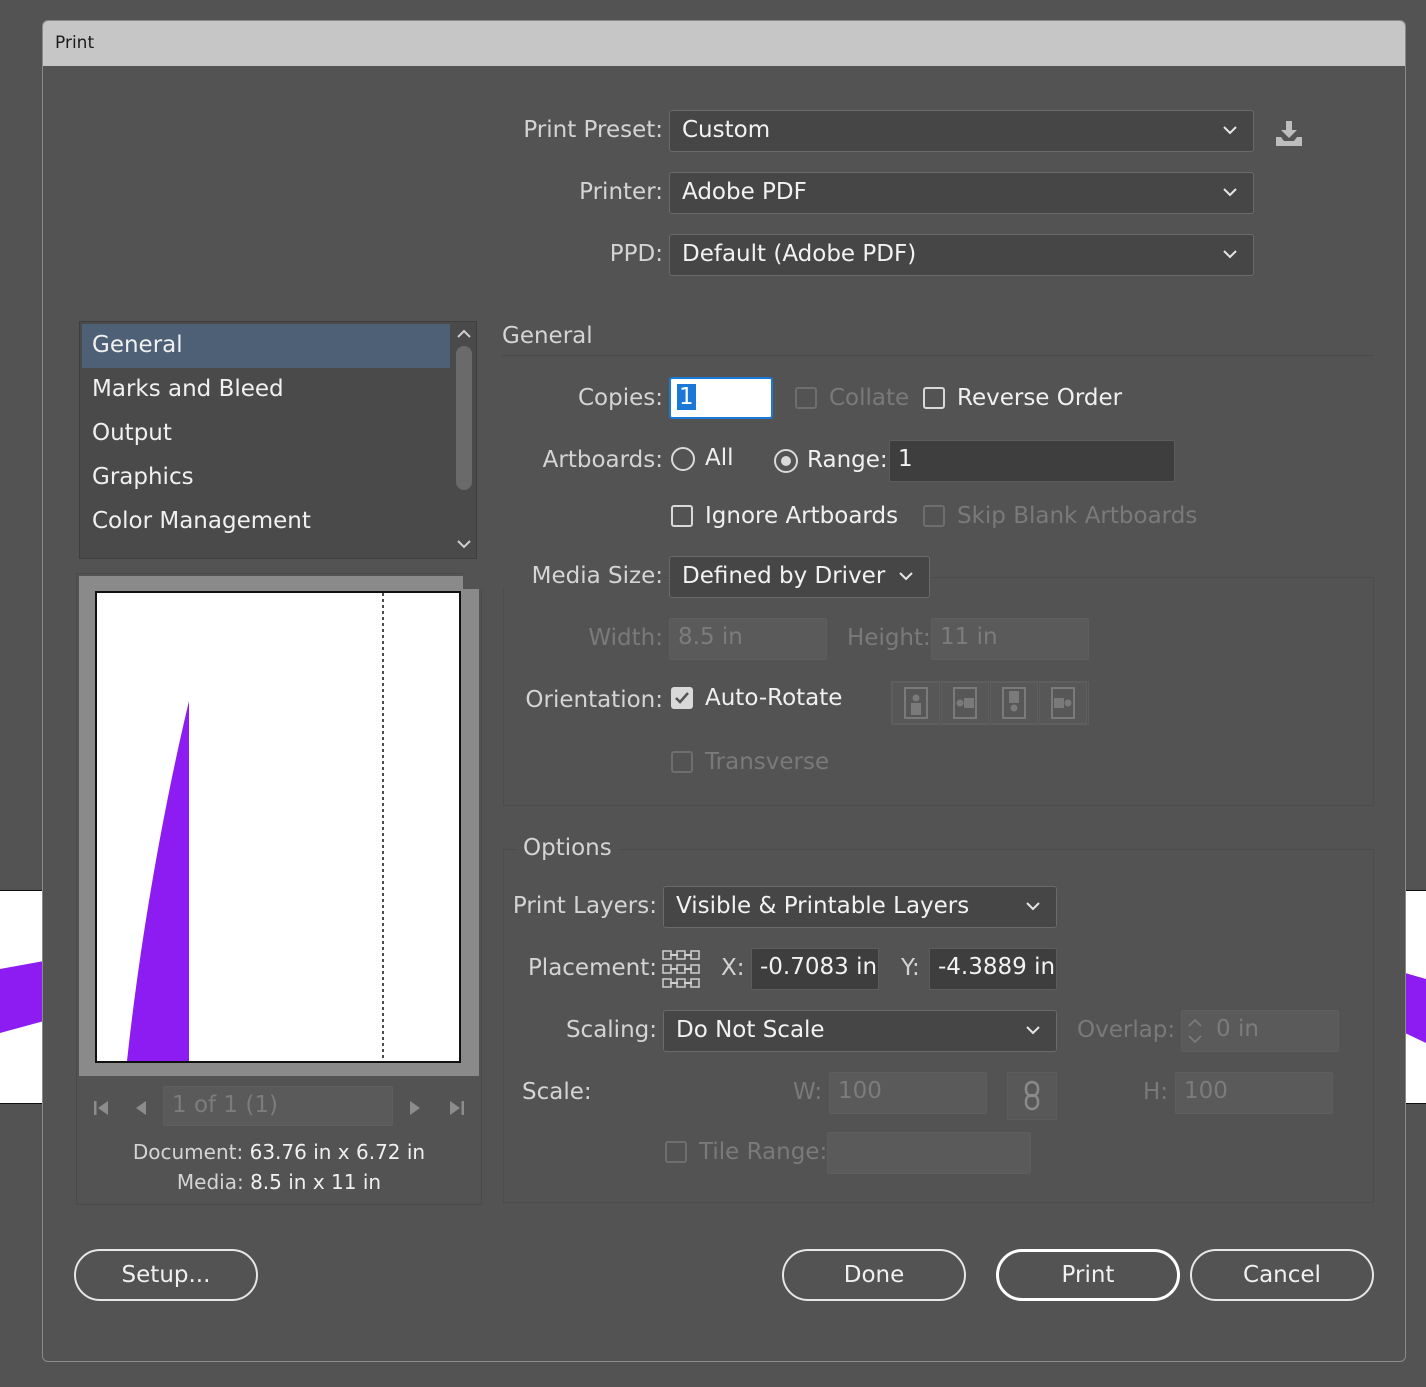 This screenshot has width=1426, height=1387. What do you see at coordinates (908, 1093) in the screenshot?
I see `scale-w-input: 100` at bounding box center [908, 1093].